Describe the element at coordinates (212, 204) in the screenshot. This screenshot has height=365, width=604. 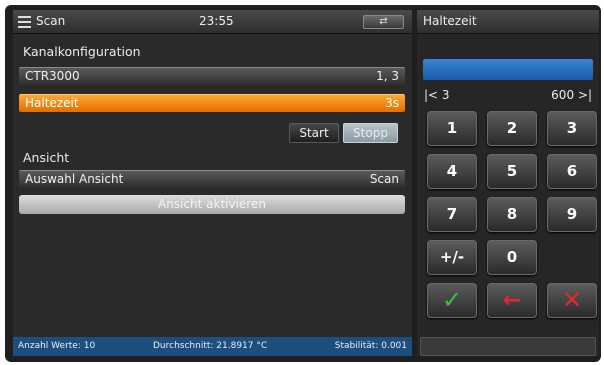
I see `ansicht-aktivieren-button: Ansicht aktivieren` at that location.